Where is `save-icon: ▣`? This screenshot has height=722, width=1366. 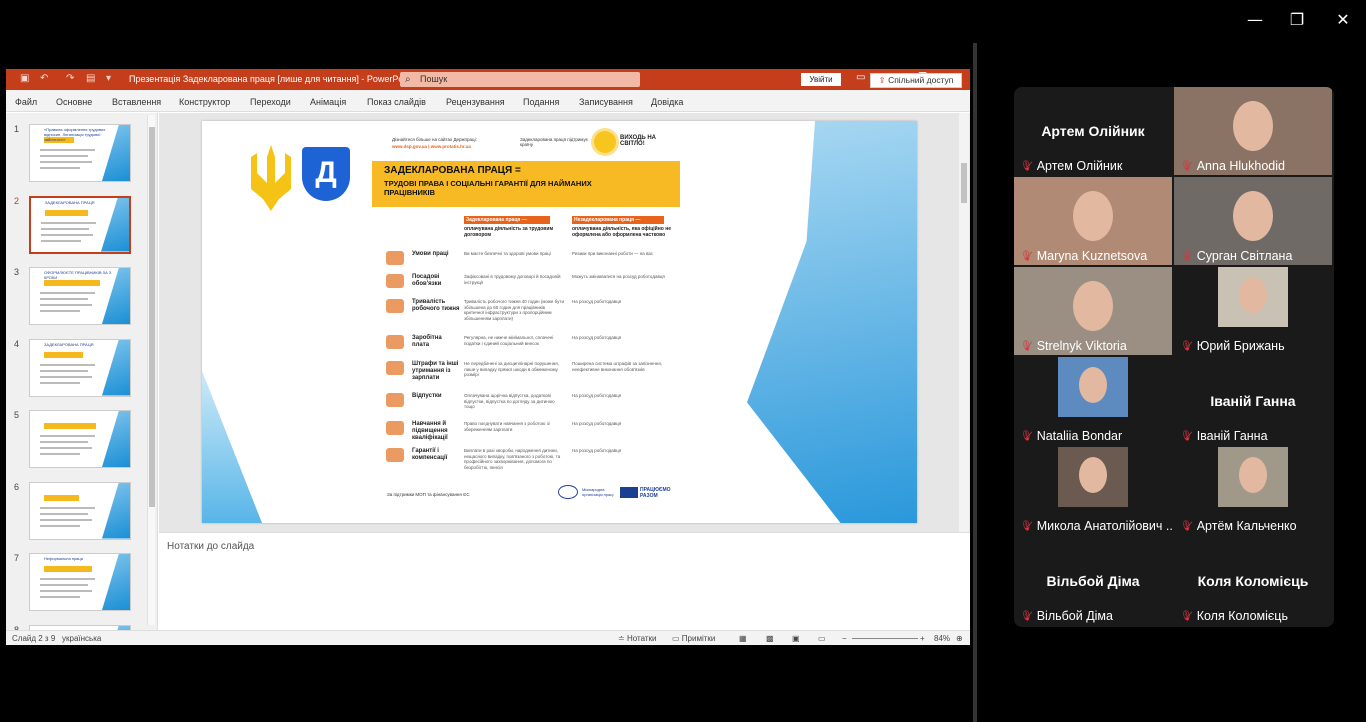
save-icon: ▣ is located at coordinates (24, 78).